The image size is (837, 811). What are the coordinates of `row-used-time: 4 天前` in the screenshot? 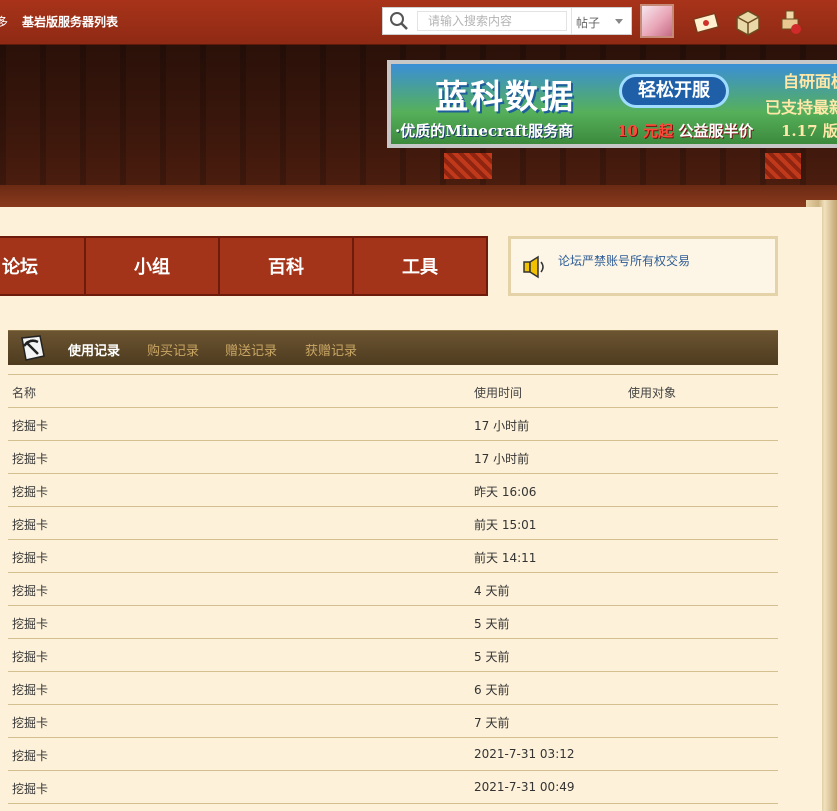 It's located at (492, 591).